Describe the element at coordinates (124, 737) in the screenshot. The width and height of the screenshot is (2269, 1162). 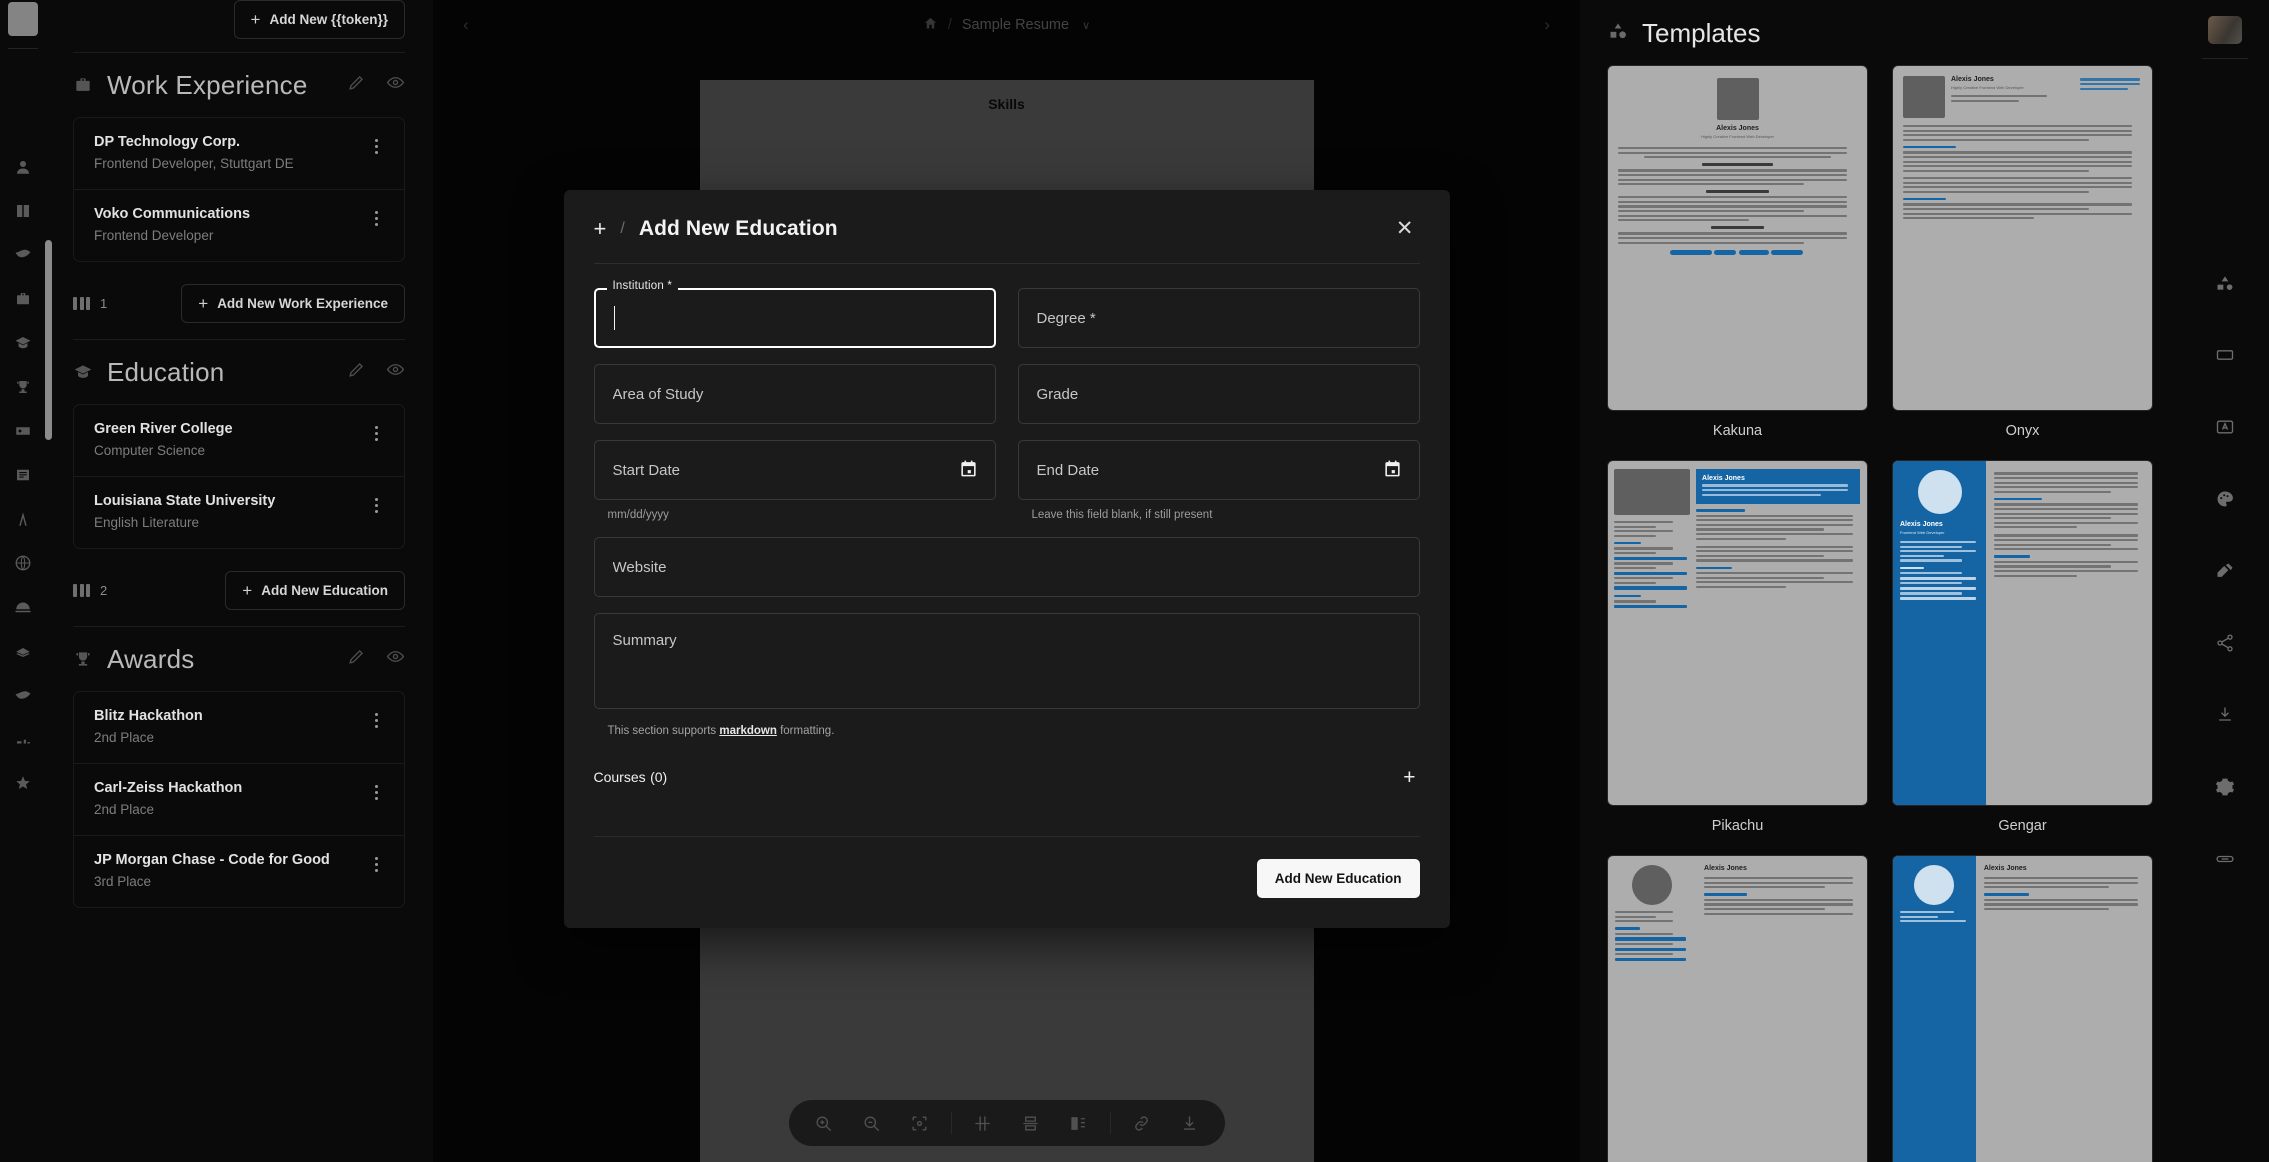
I see `item-subtitle: 2nd Place` at that location.